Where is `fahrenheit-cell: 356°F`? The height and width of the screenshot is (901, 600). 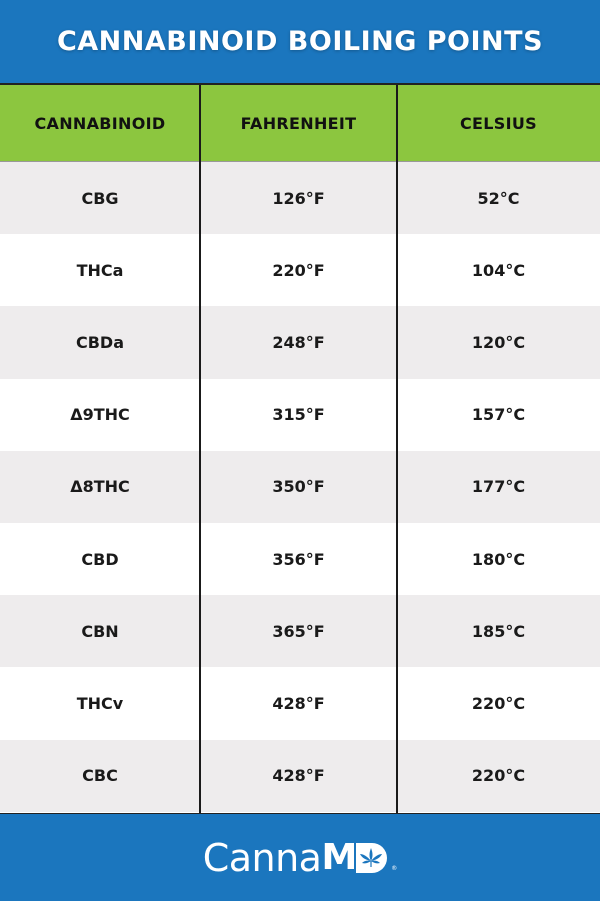
fahrenheit-cell: 356°F is located at coordinates (298, 559).